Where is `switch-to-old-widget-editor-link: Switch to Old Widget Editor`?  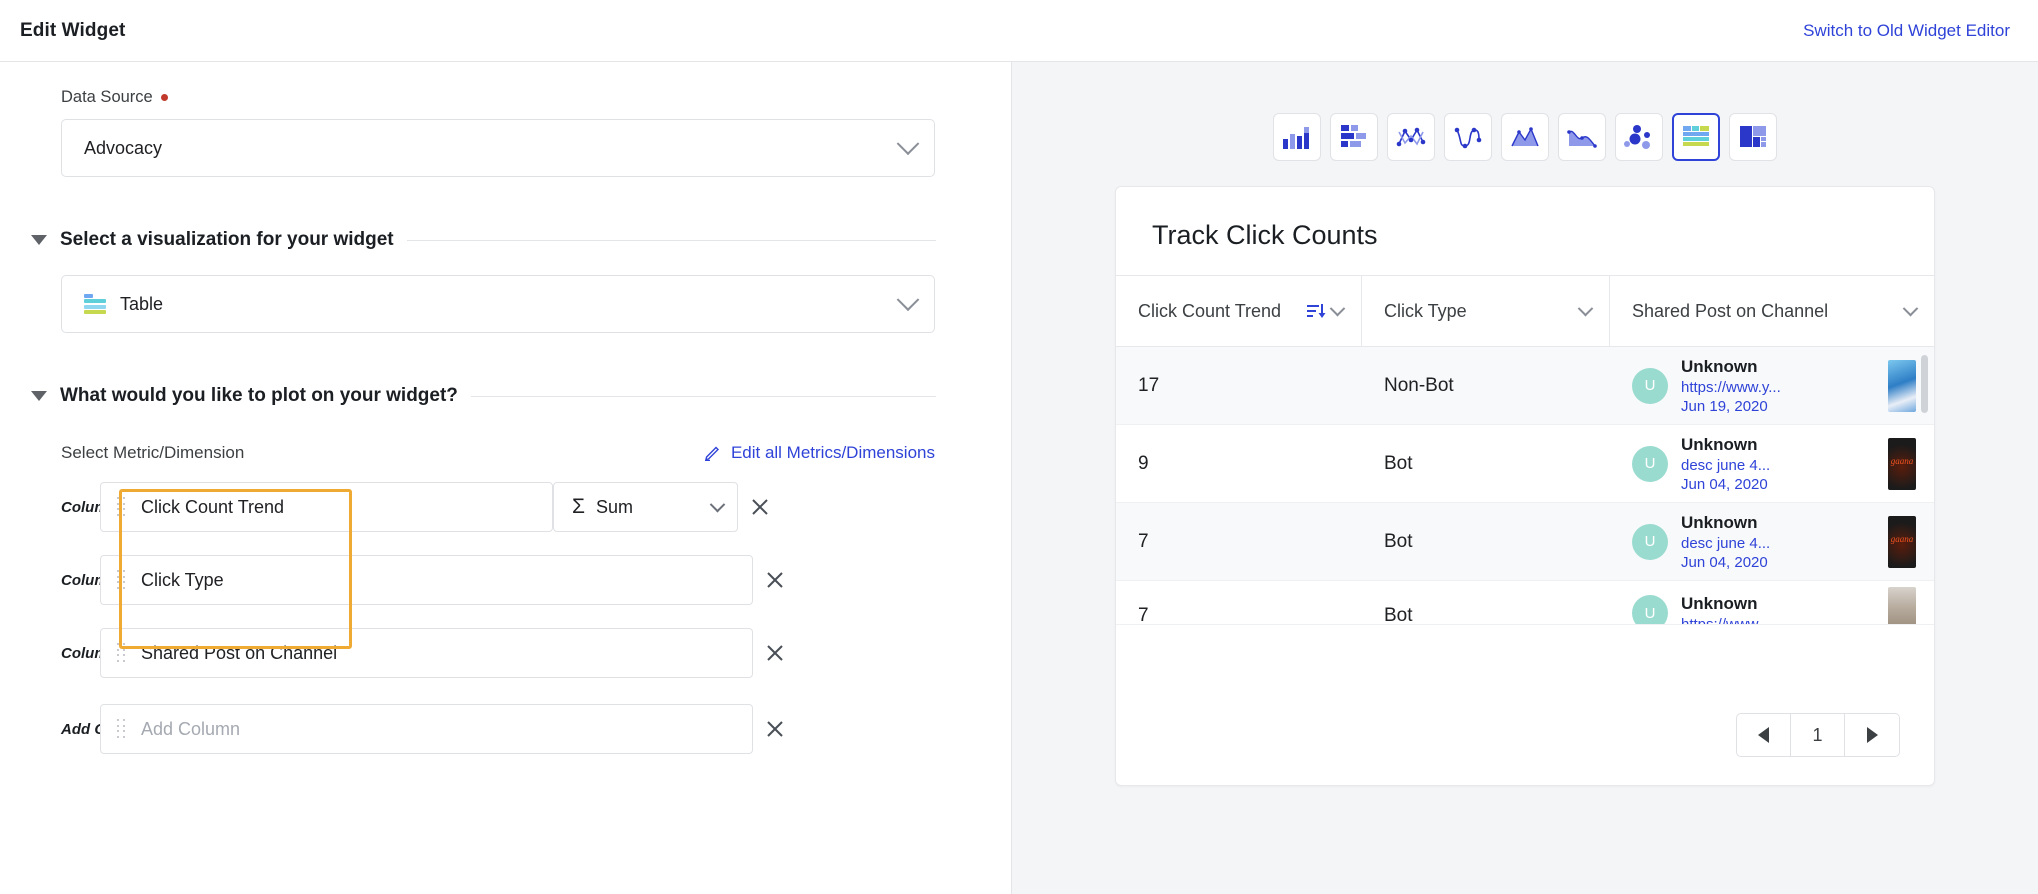 switch-to-old-widget-editor-link: Switch to Old Widget Editor is located at coordinates (1906, 31).